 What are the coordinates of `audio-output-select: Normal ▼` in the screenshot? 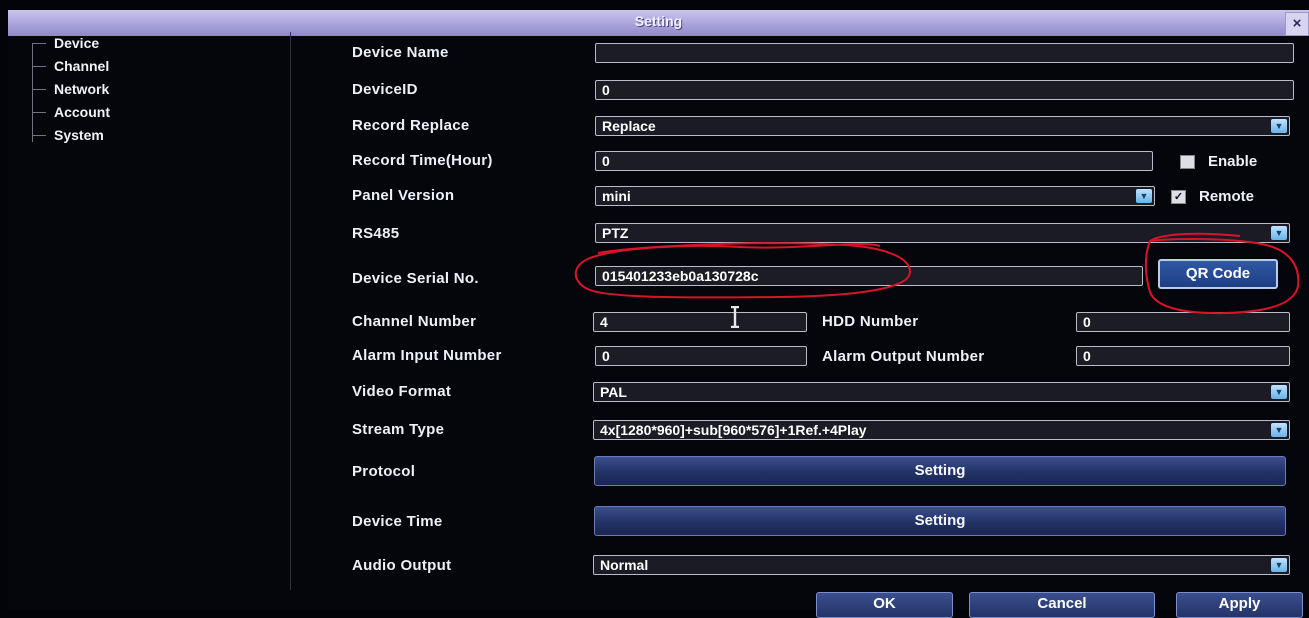 It's located at (941, 565).